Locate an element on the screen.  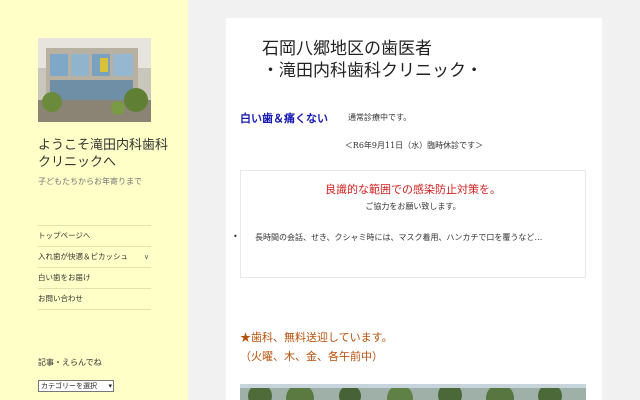
category-widget-title: 記事・えらんでね is located at coordinates (70, 362).